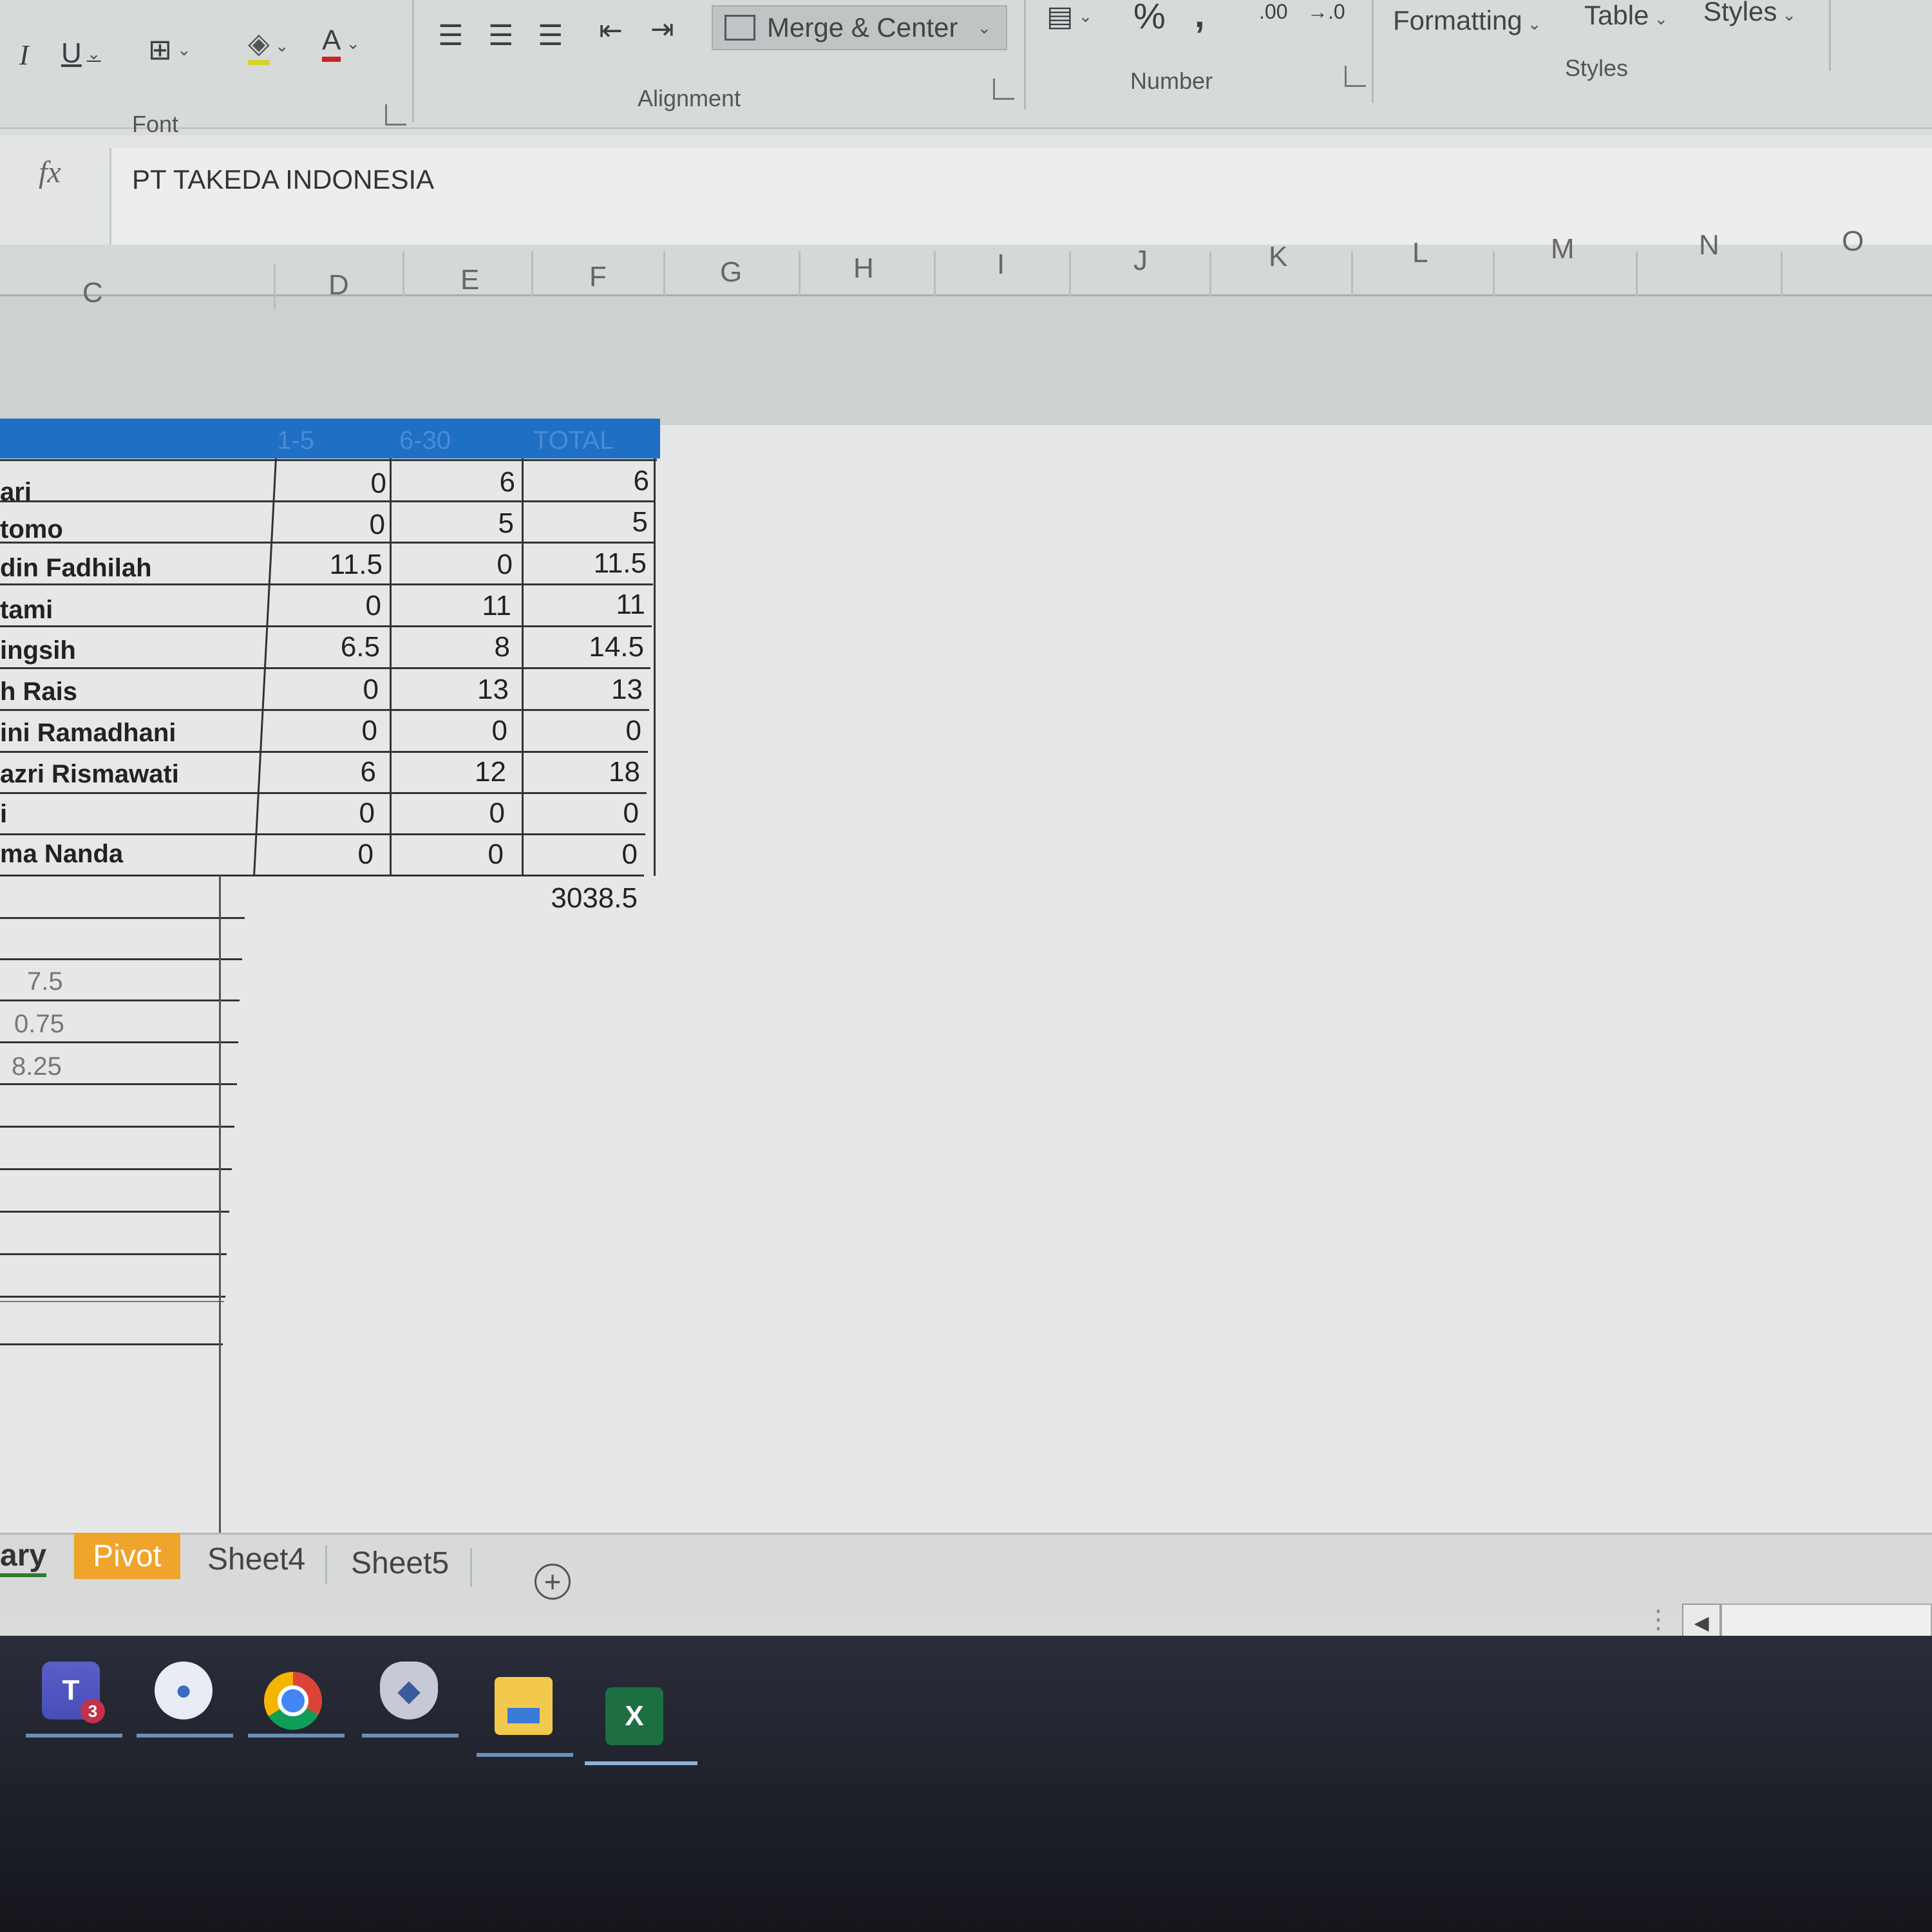 The image size is (1932, 1932). I want to click on percent-icon: %, so click(1149, 18).